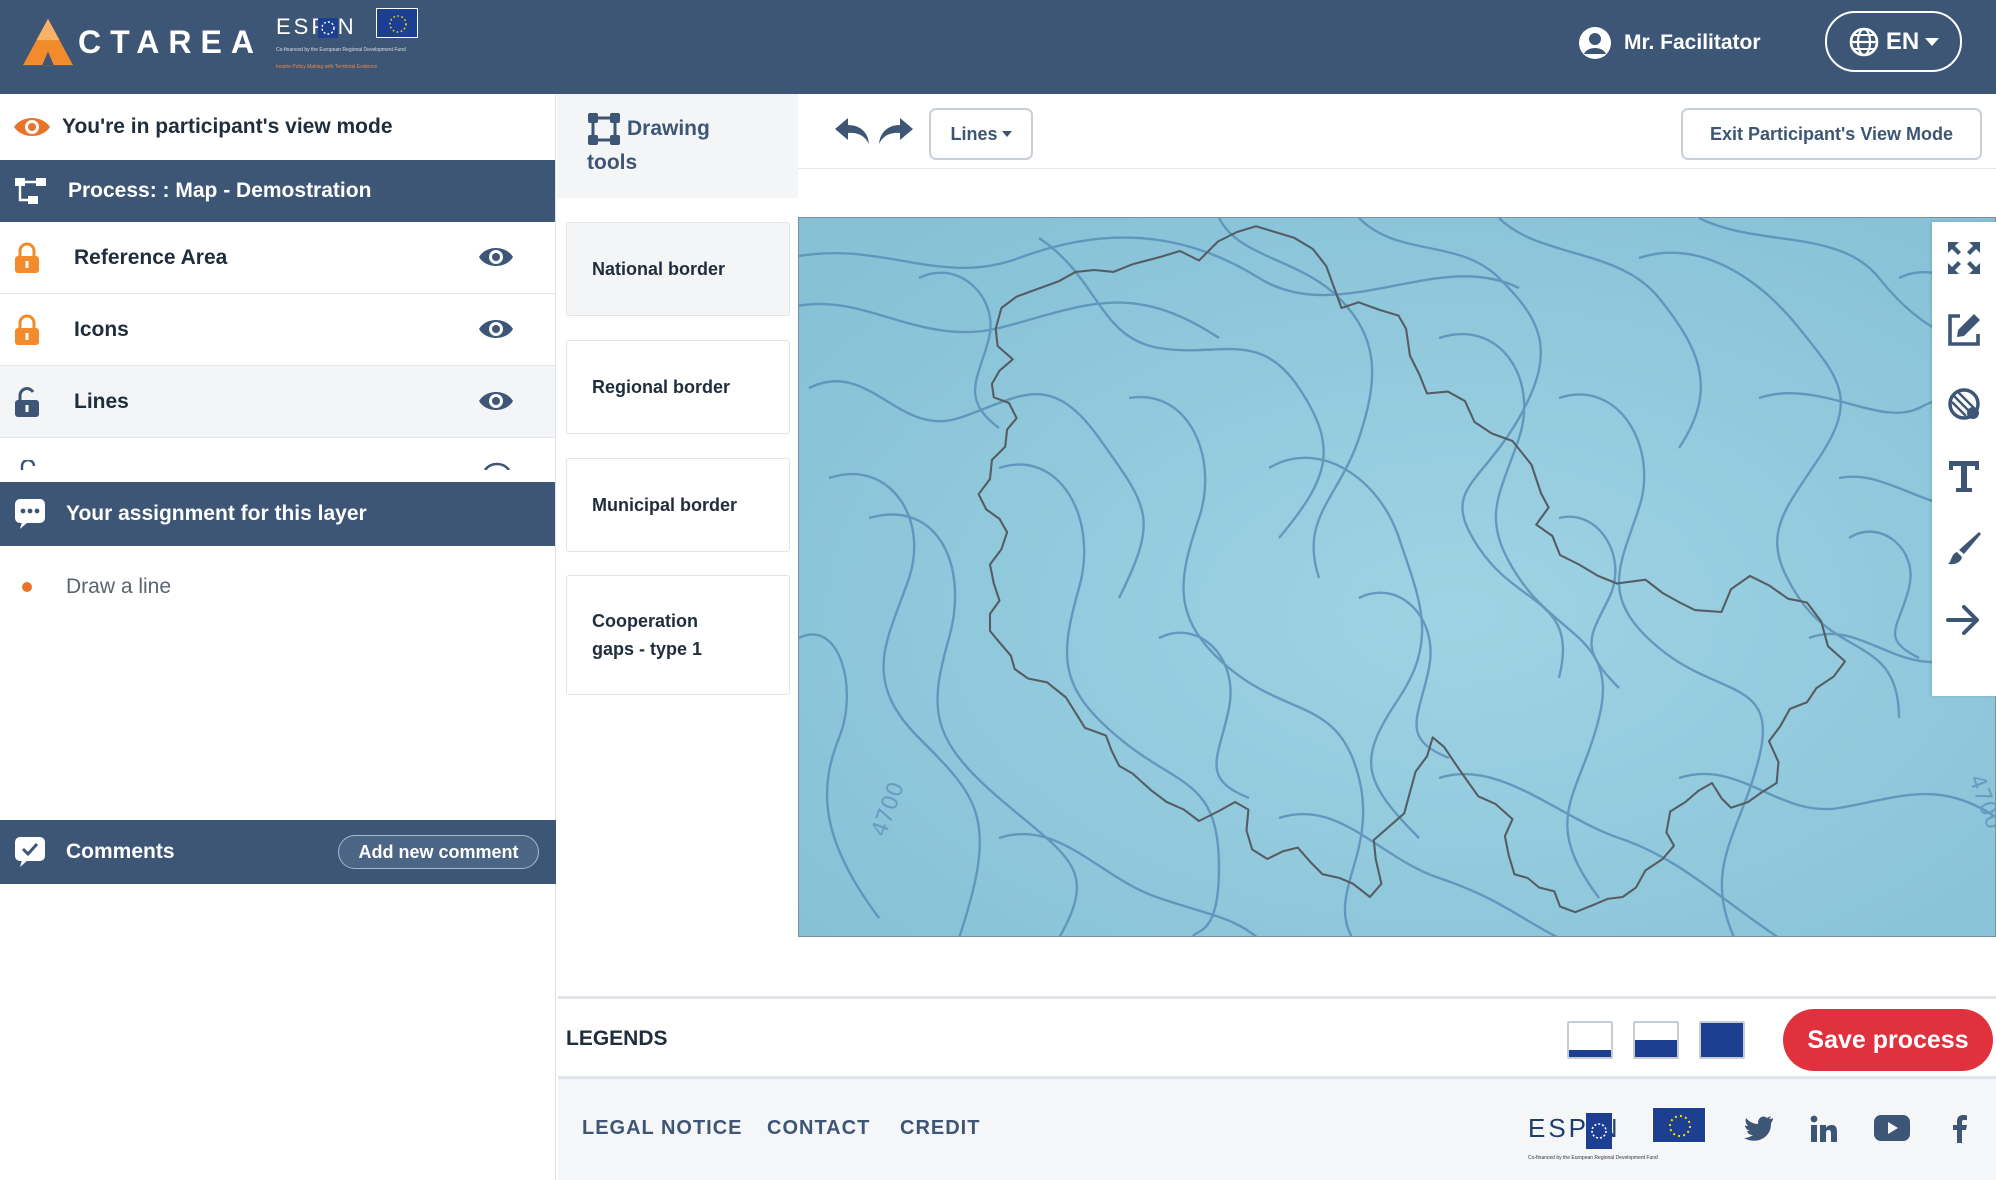  What do you see at coordinates (30, 514) in the screenshot?
I see `speech-bubble-icon` at bounding box center [30, 514].